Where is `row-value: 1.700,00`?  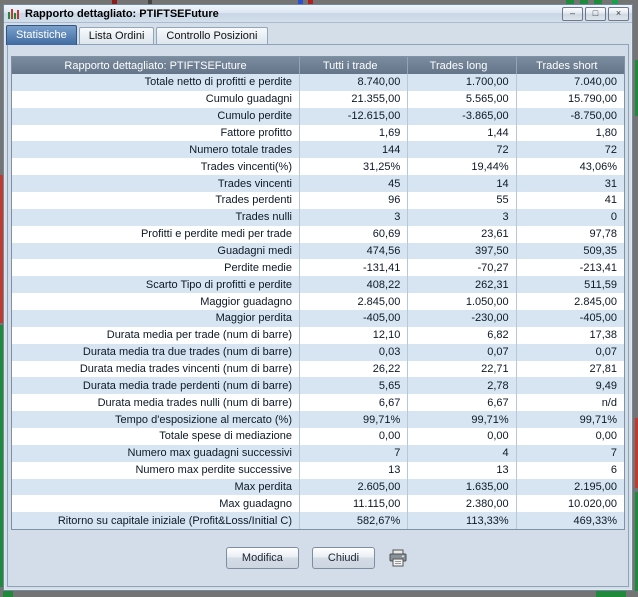 row-value: 1.700,00 is located at coordinates (461, 82).